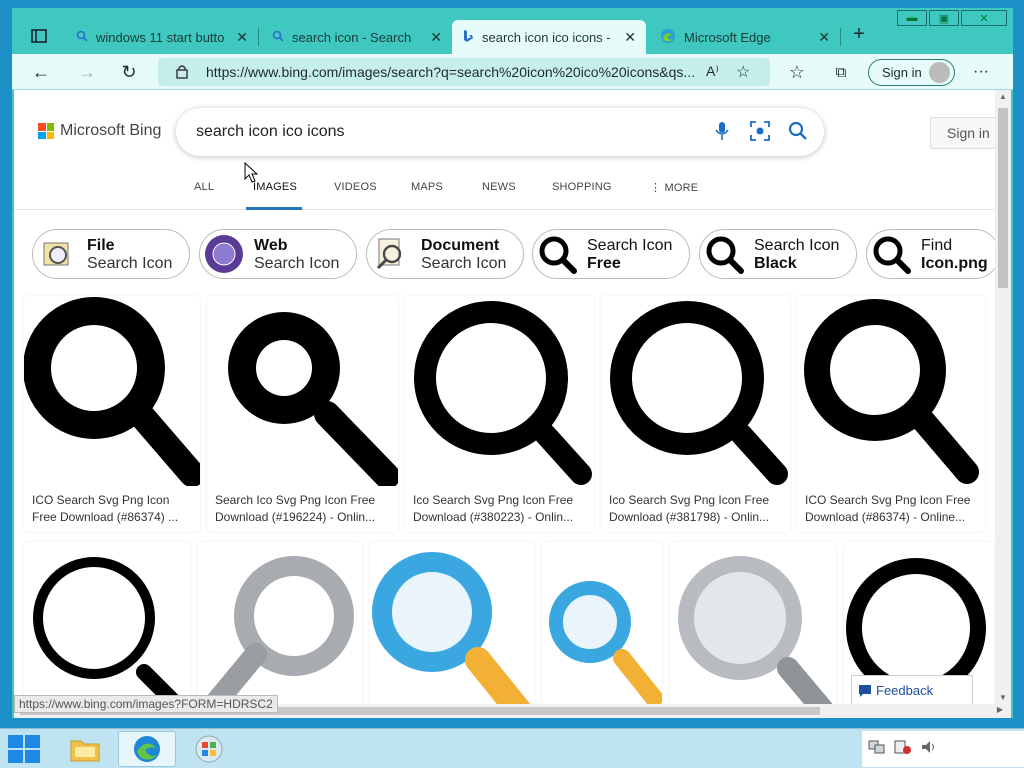 The image size is (1024, 768). Describe the element at coordinates (99, 131) in the screenshot. I see `bing-logo: Microsoft Bing` at that location.